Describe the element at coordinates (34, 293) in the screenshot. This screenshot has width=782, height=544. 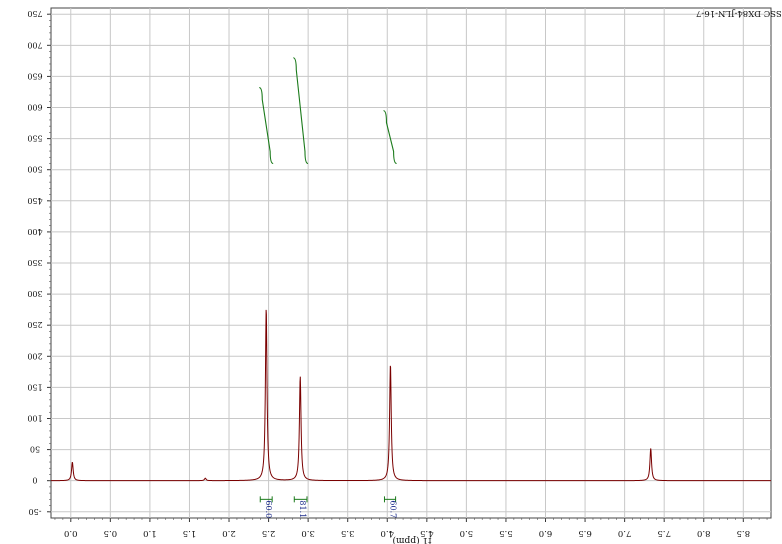
I see `y-tick-label: 300` at that location.